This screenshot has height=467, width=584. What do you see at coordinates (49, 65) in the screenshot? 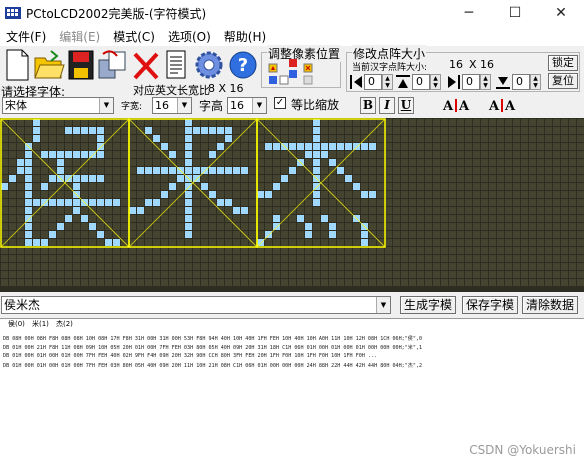
I see `open-folder-icon` at bounding box center [49, 65].